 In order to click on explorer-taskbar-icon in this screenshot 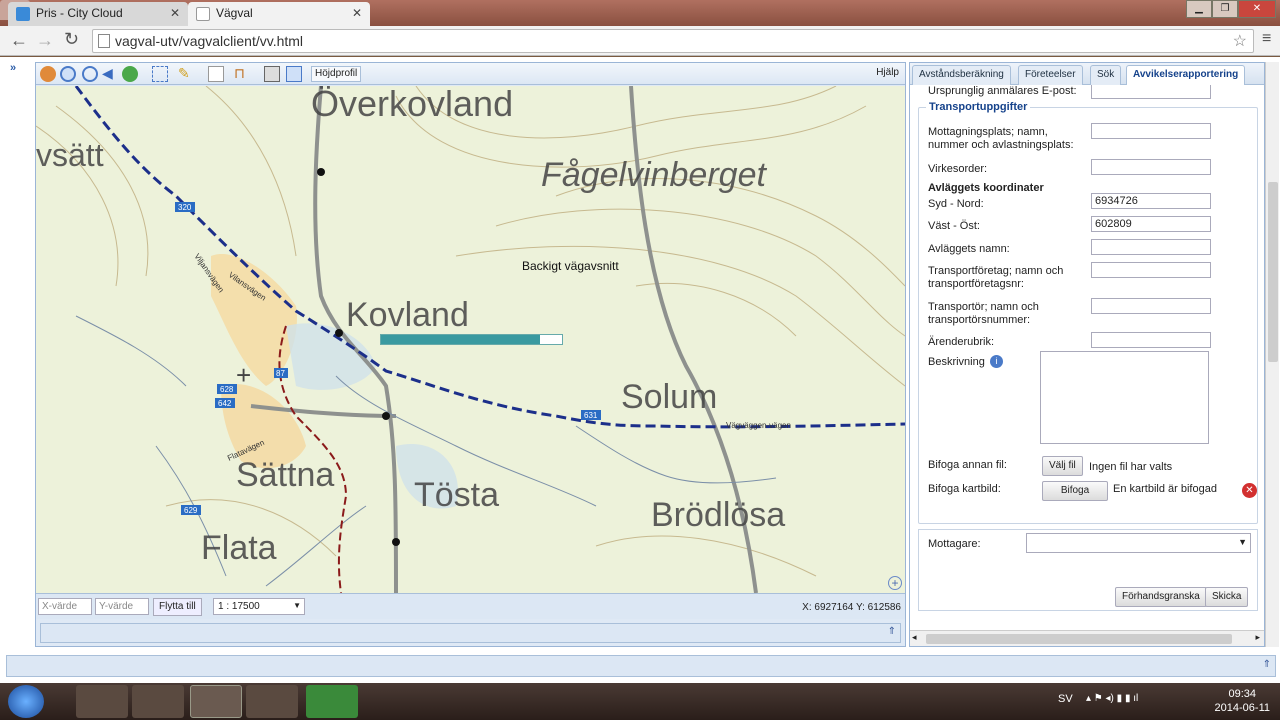, I will do `click(102, 701)`.